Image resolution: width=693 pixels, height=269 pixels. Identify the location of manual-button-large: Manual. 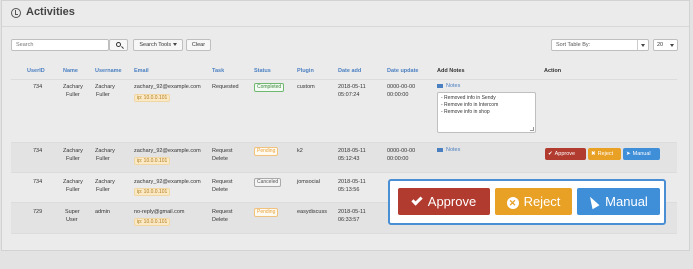
(618, 201).